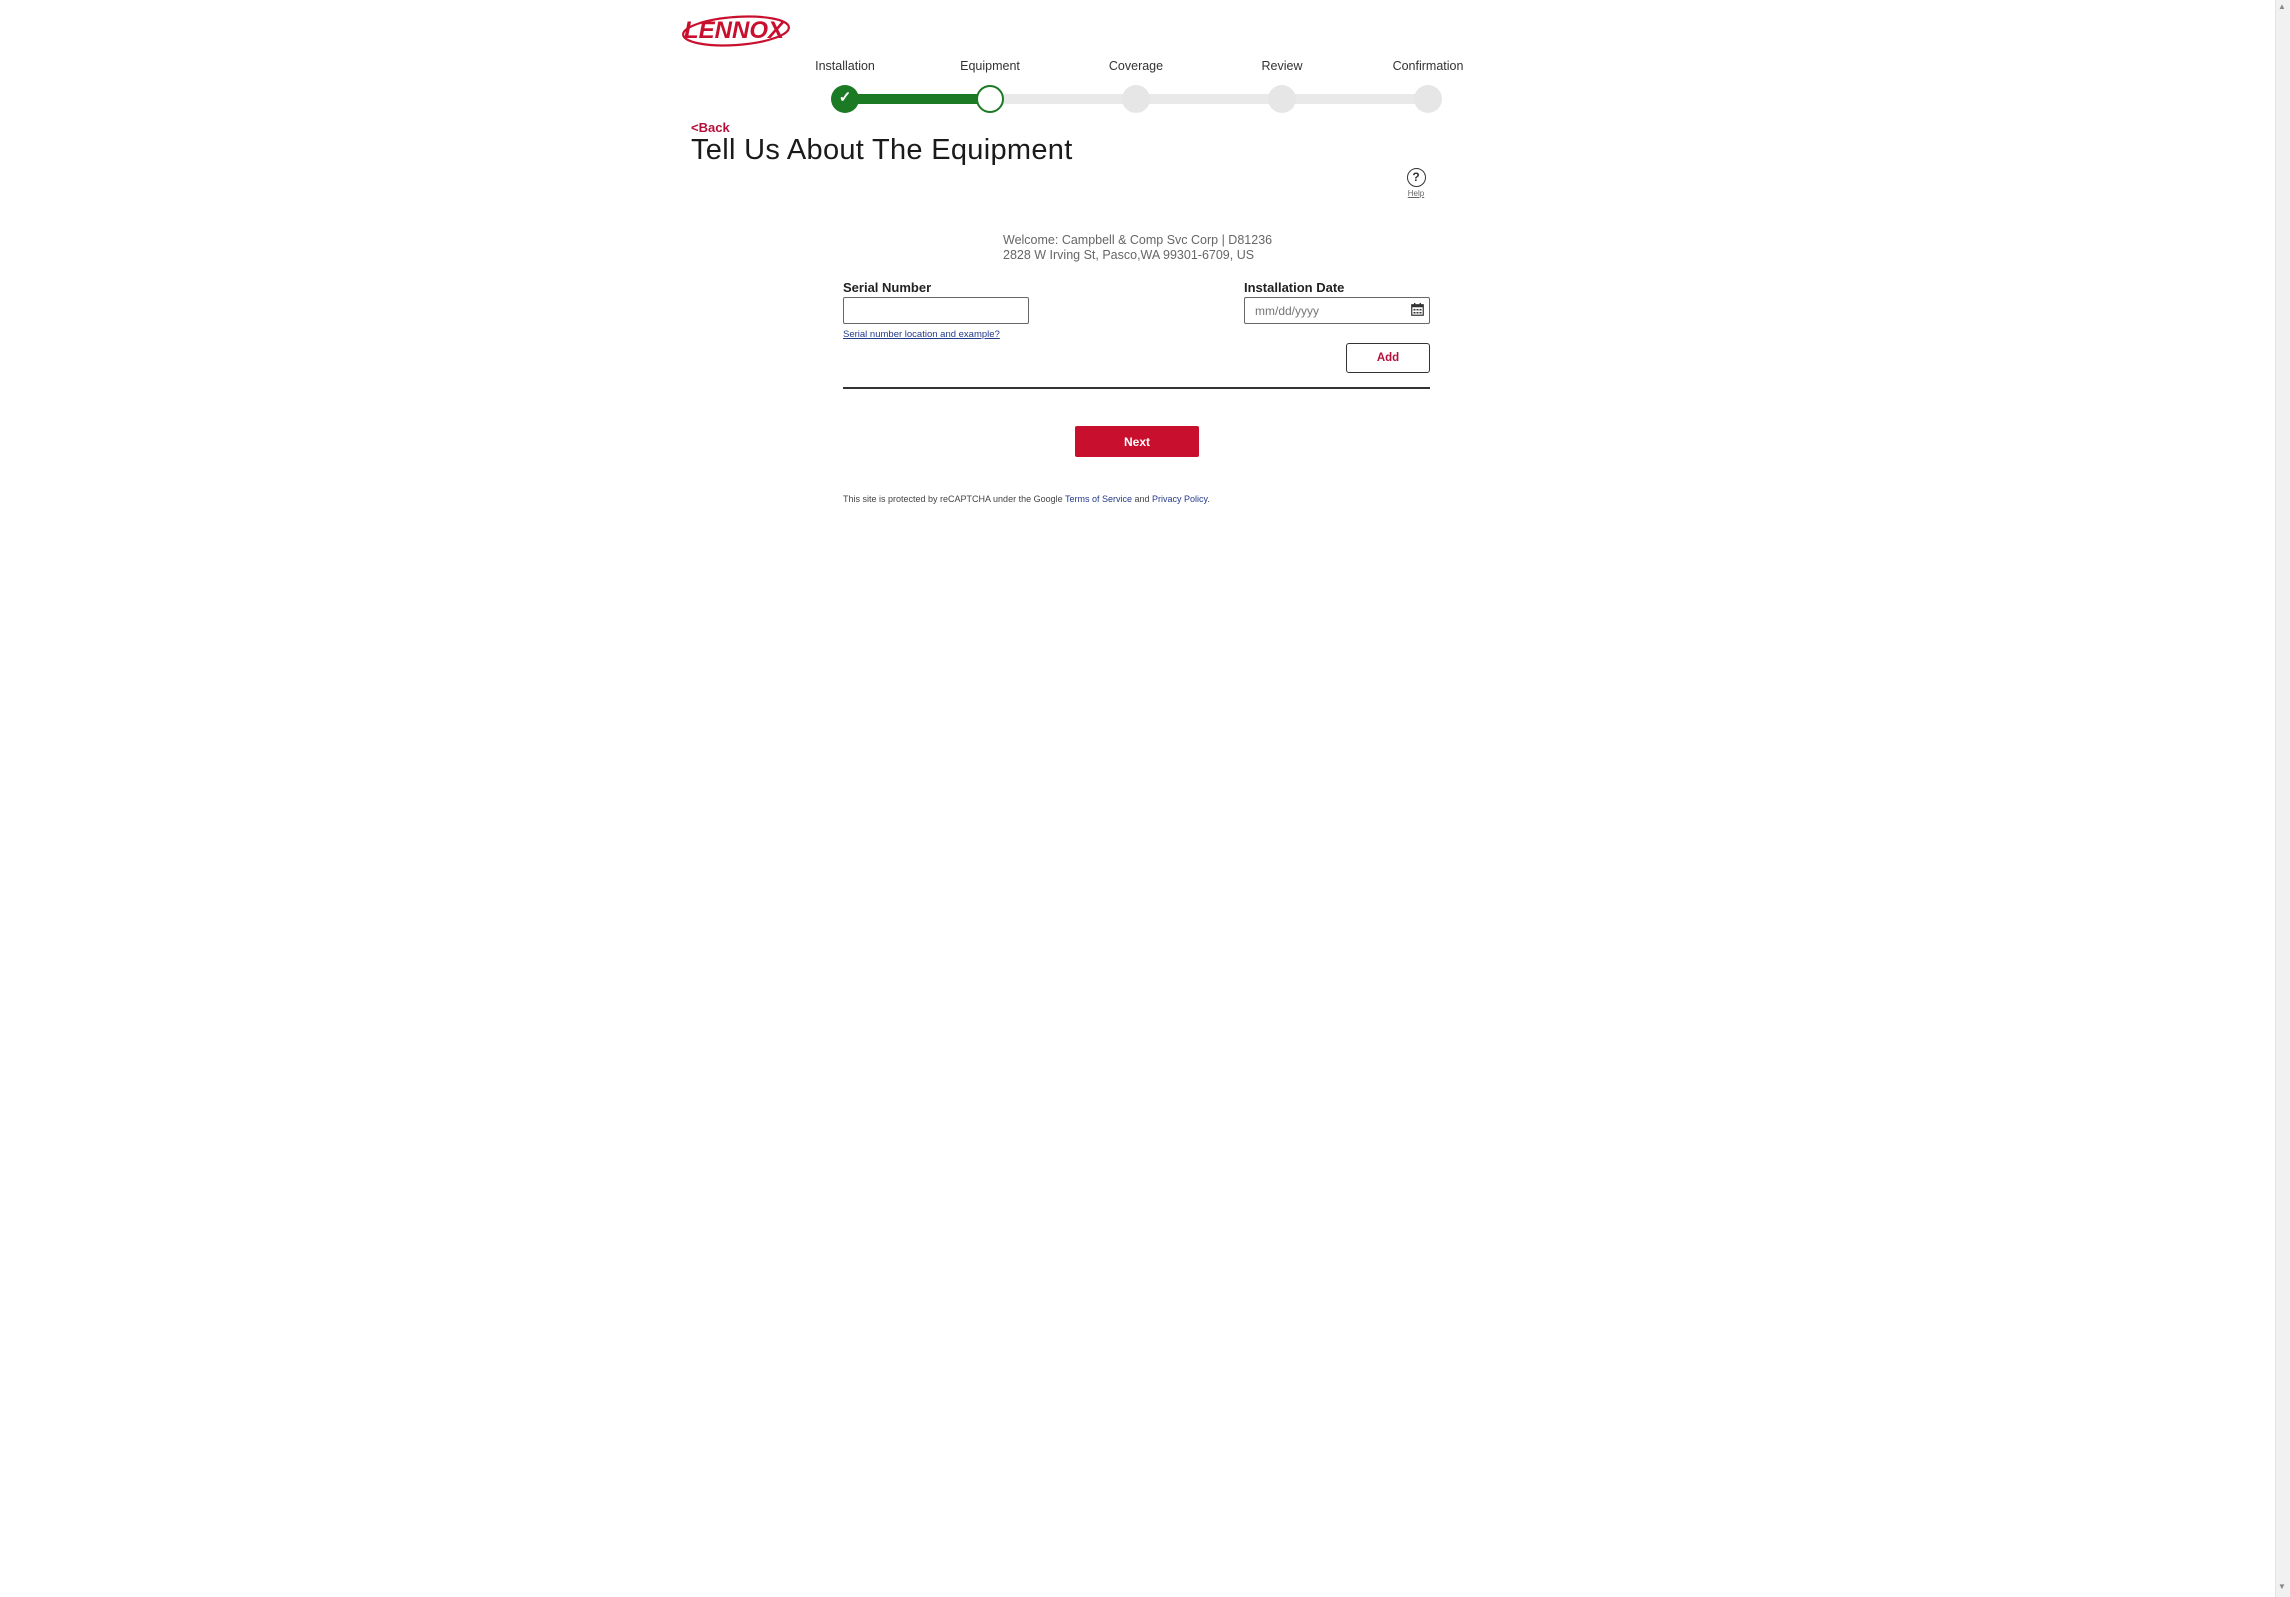 Image resolution: width=2290 pixels, height=1597 pixels. Describe the element at coordinates (1428, 66) in the screenshot. I see `step-label-confirmation: Confirmation` at that location.